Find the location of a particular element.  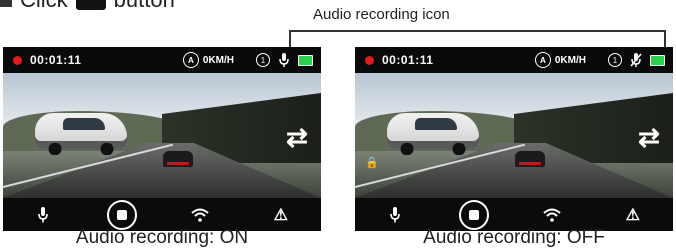

step-marker-icon is located at coordinates (6, 3).